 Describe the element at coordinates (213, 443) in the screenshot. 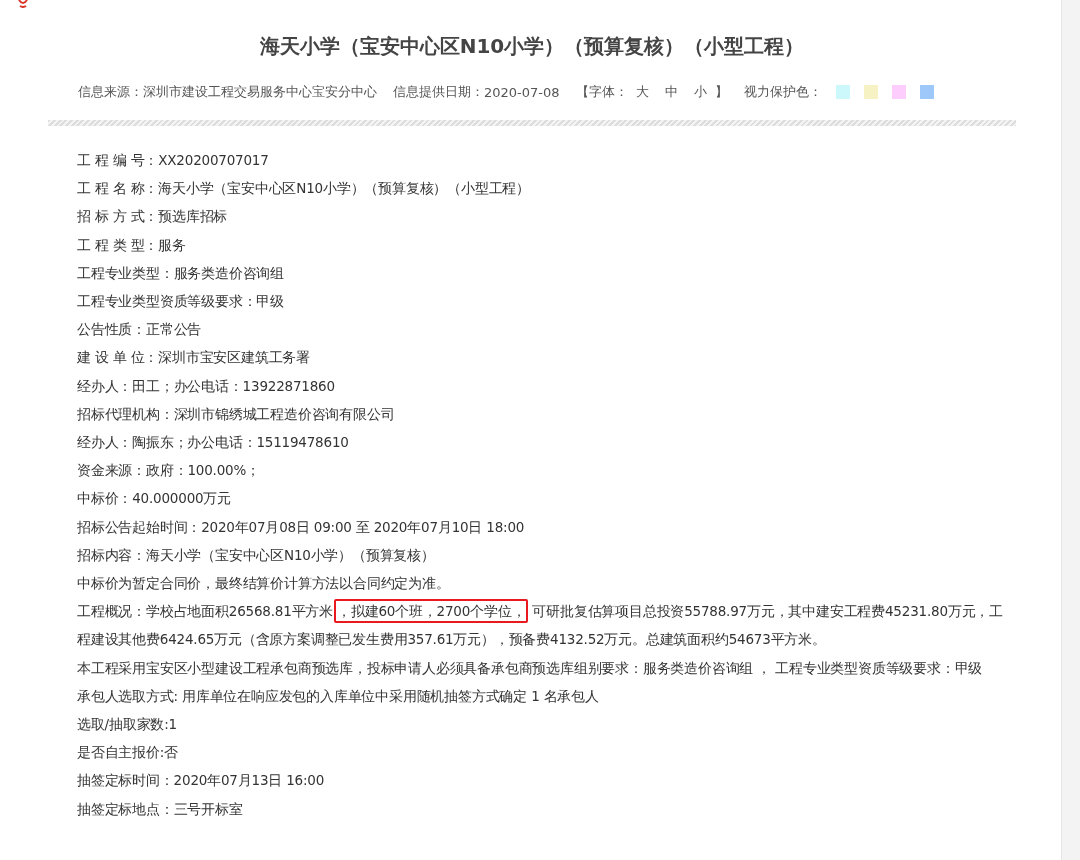

I see `detail-line: 经办人：陶振东；办公电话：15119478610` at that location.